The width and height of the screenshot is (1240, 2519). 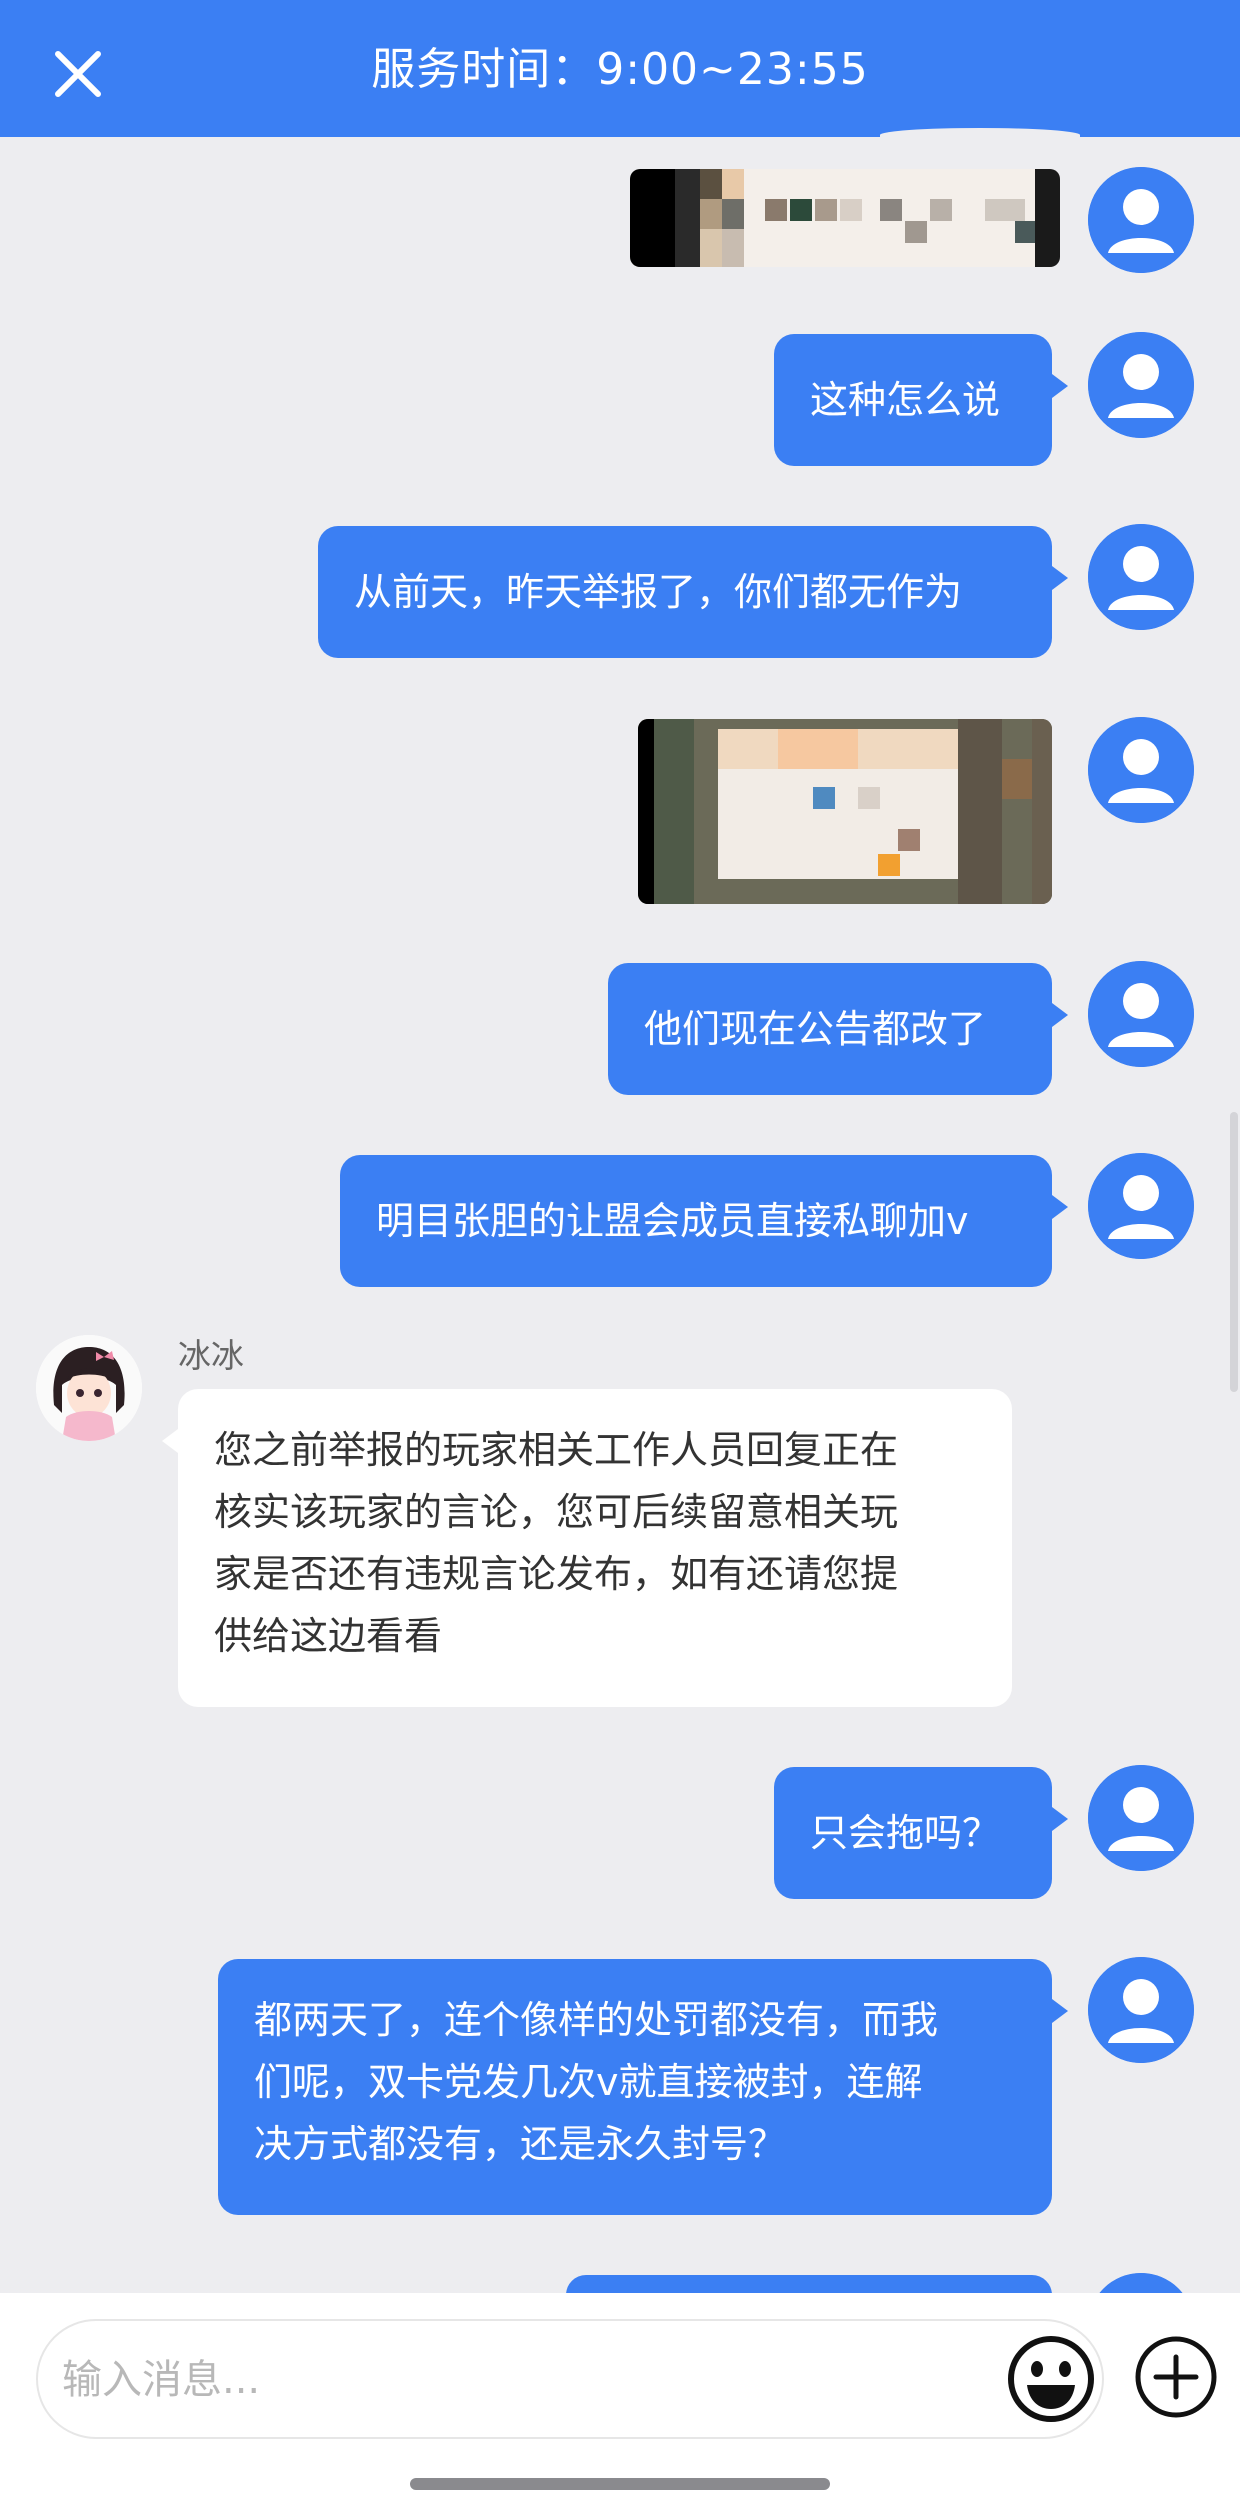 I want to click on emoji-icon, so click(x=1051, y=2379).